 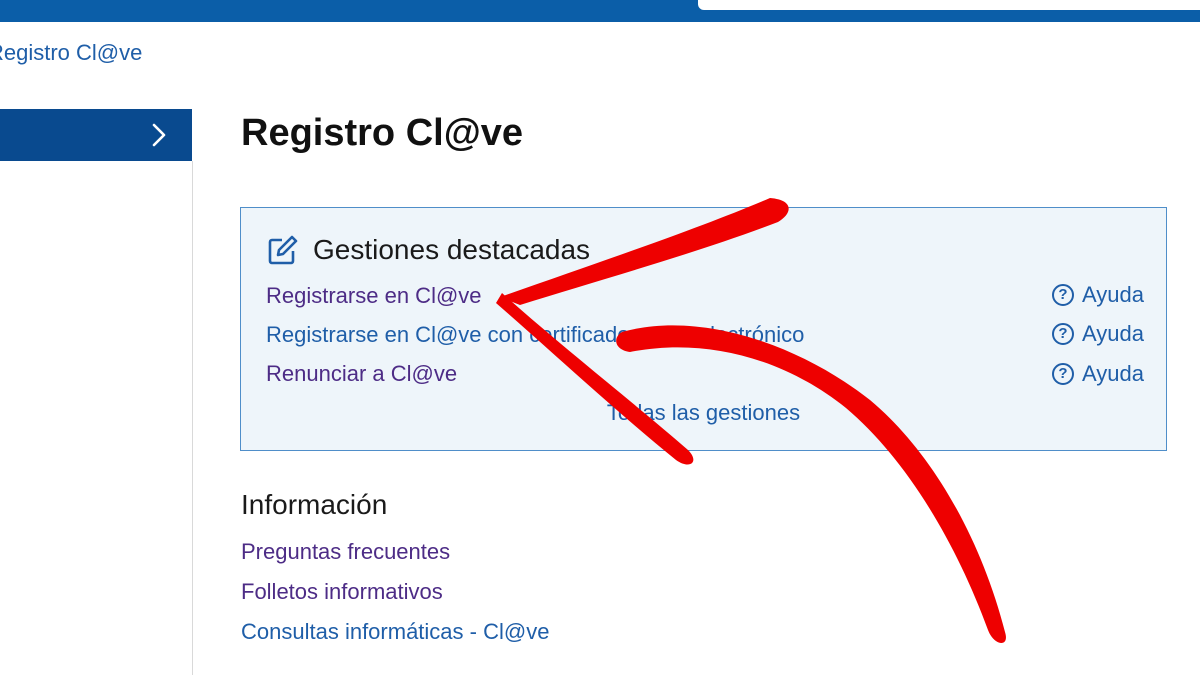 What do you see at coordinates (361, 374) in the screenshot?
I see `renounce-clave-link: Renunciar a Cl@ve` at bounding box center [361, 374].